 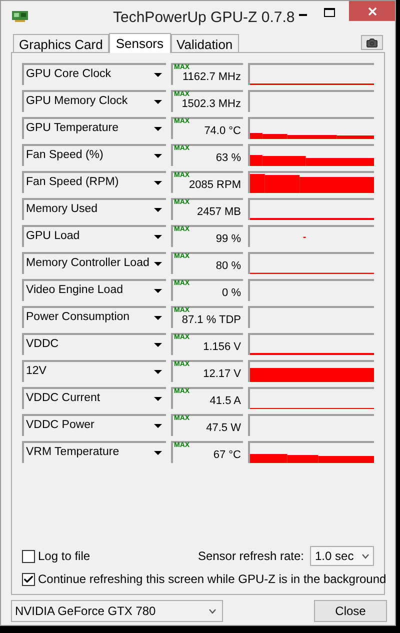 What do you see at coordinates (94, 398) in the screenshot?
I see `sensor-dropdown: VDDC Current` at bounding box center [94, 398].